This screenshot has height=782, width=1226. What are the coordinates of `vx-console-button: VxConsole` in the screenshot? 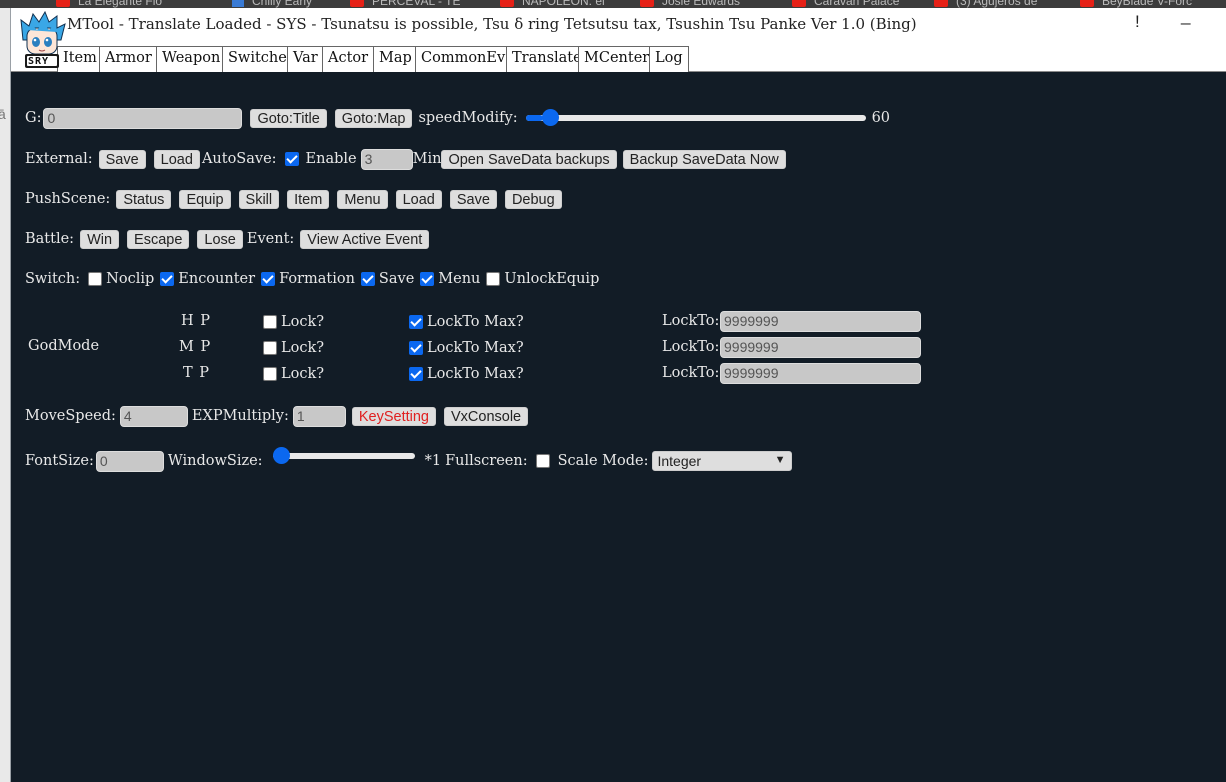 It's located at (486, 416).